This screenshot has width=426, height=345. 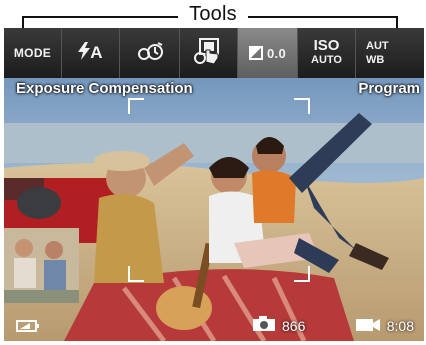 What do you see at coordinates (294, 325) in the screenshot?
I see `pictures-remaining-count: 866` at bounding box center [294, 325].